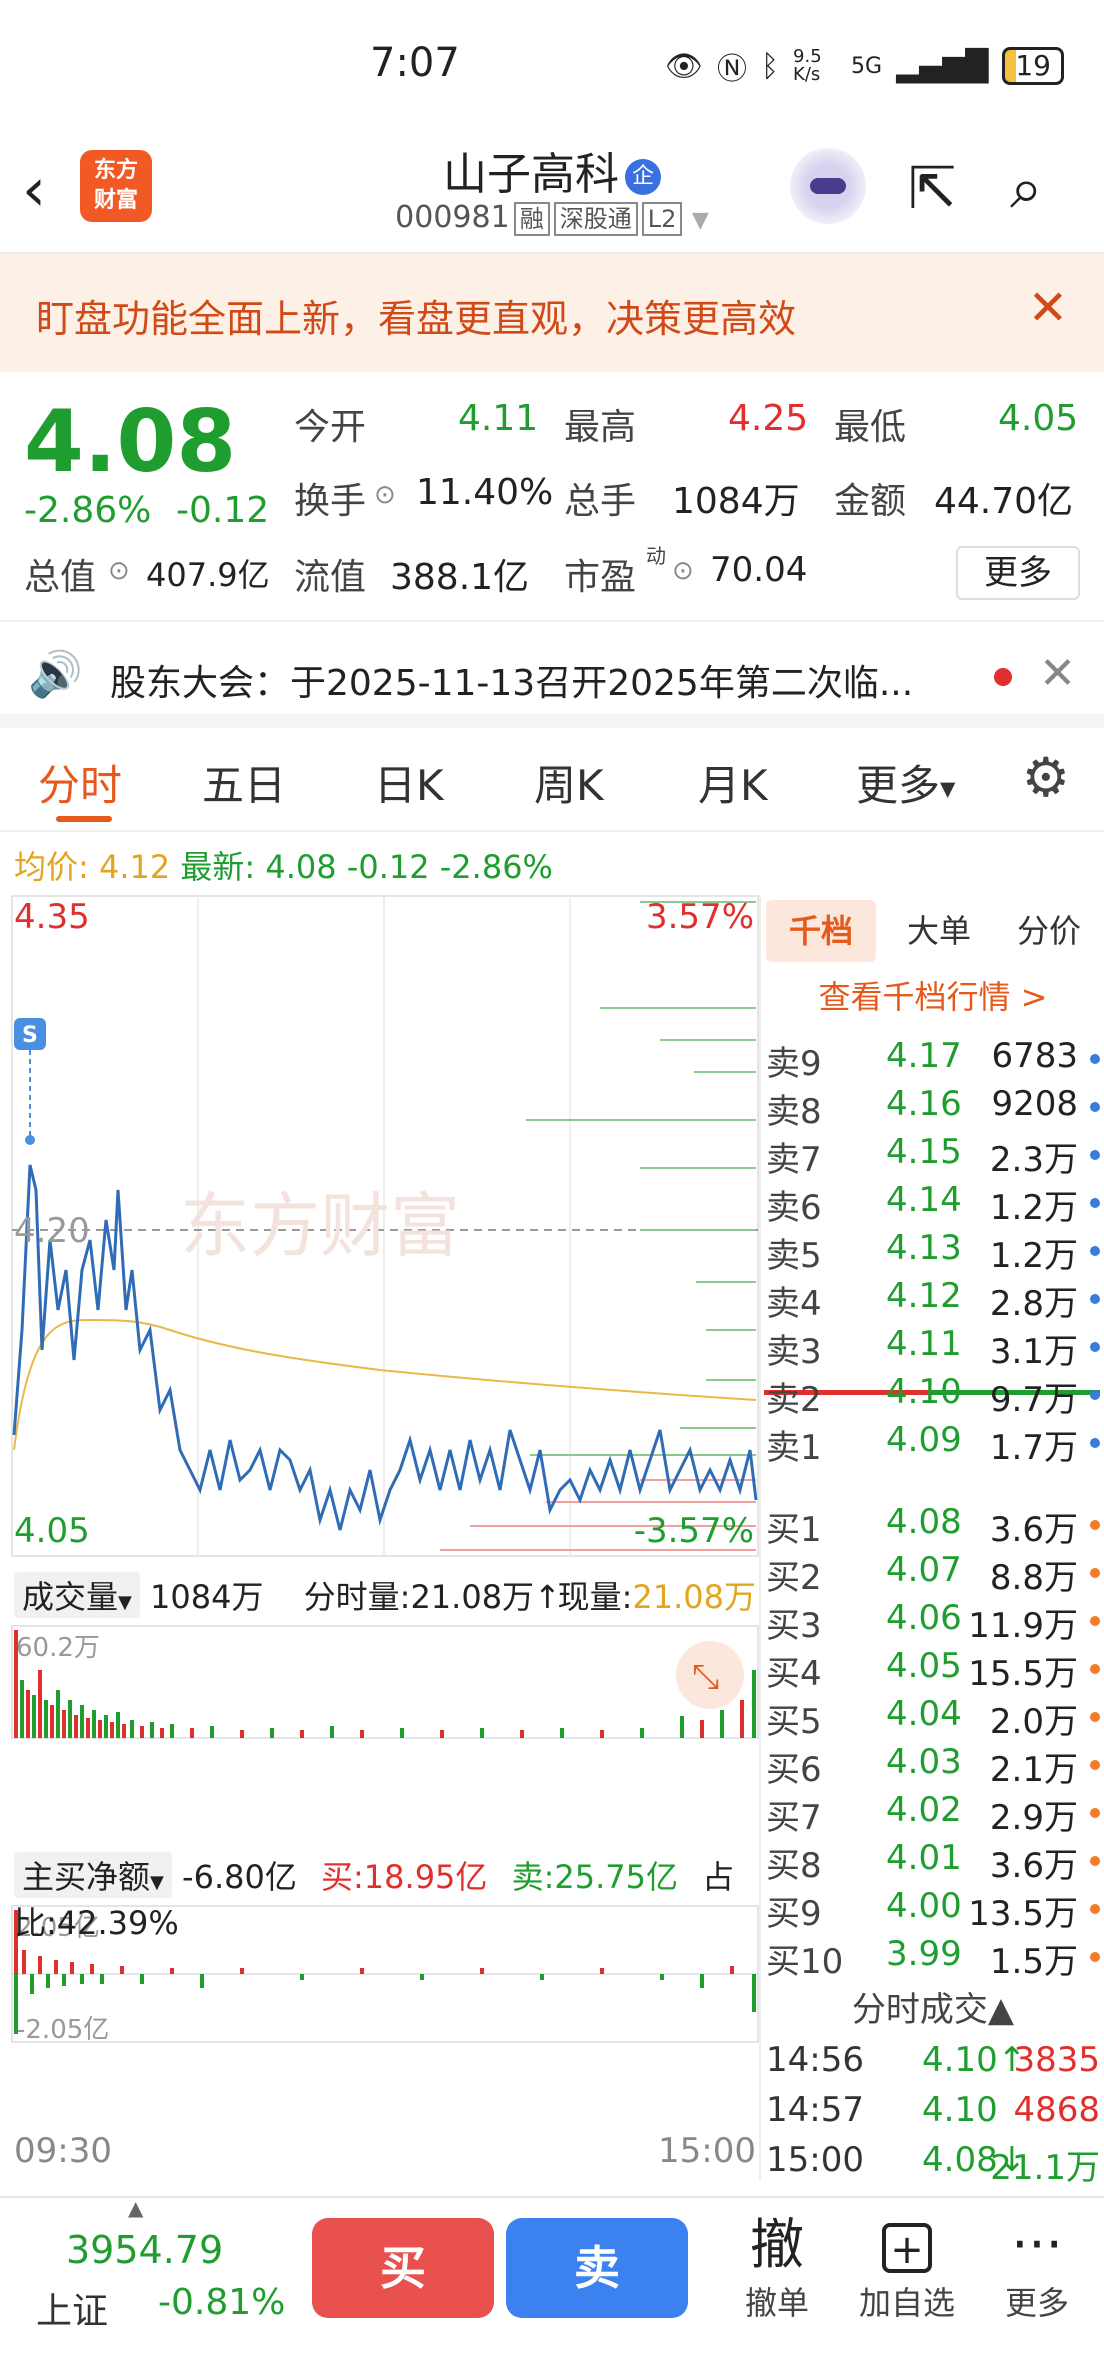  I want to click on ask-row: 卖1 4.09 1.7万, so click(933, 1444).